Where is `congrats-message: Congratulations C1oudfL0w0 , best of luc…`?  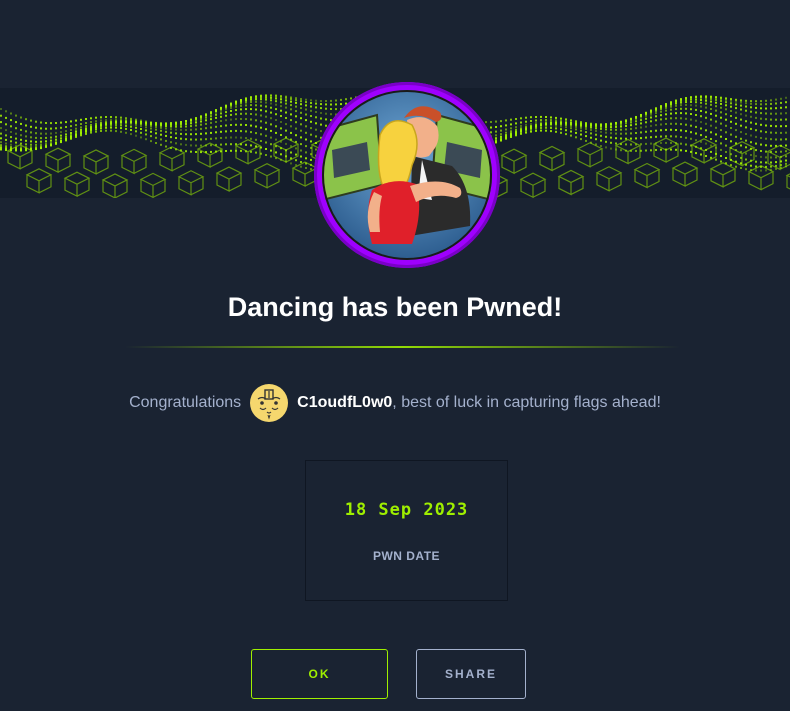
congrats-message: Congratulations C1oudfL0w0 , best of luc… is located at coordinates (395, 403).